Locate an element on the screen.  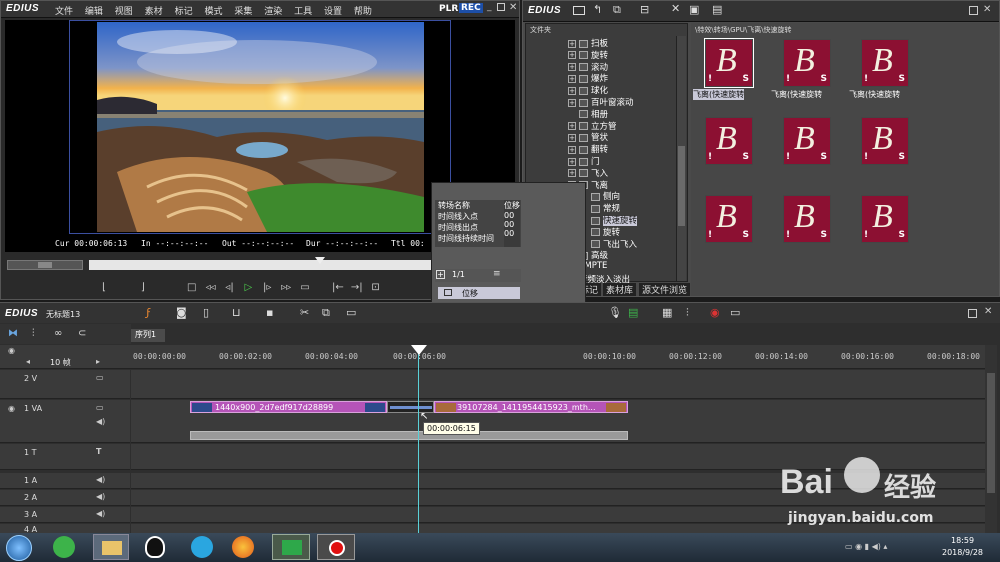
clip-audio-bar is located at coordinates (409, 435).